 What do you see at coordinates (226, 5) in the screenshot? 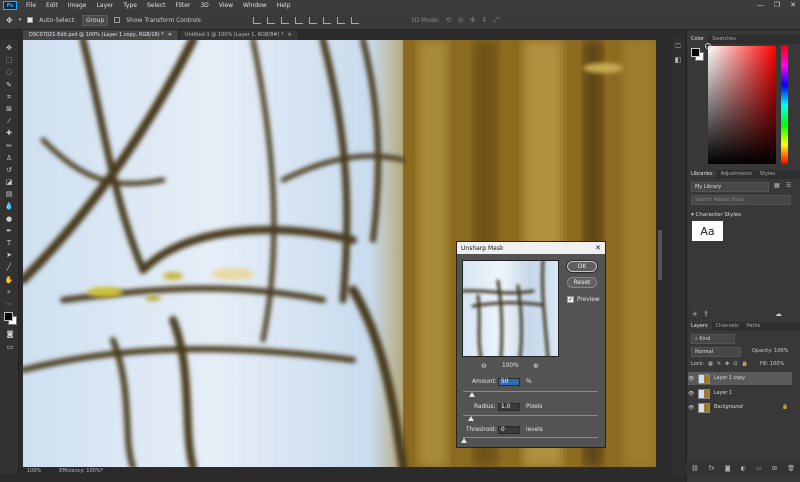
I see `menu-view: View` at bounding box center [226, 5].